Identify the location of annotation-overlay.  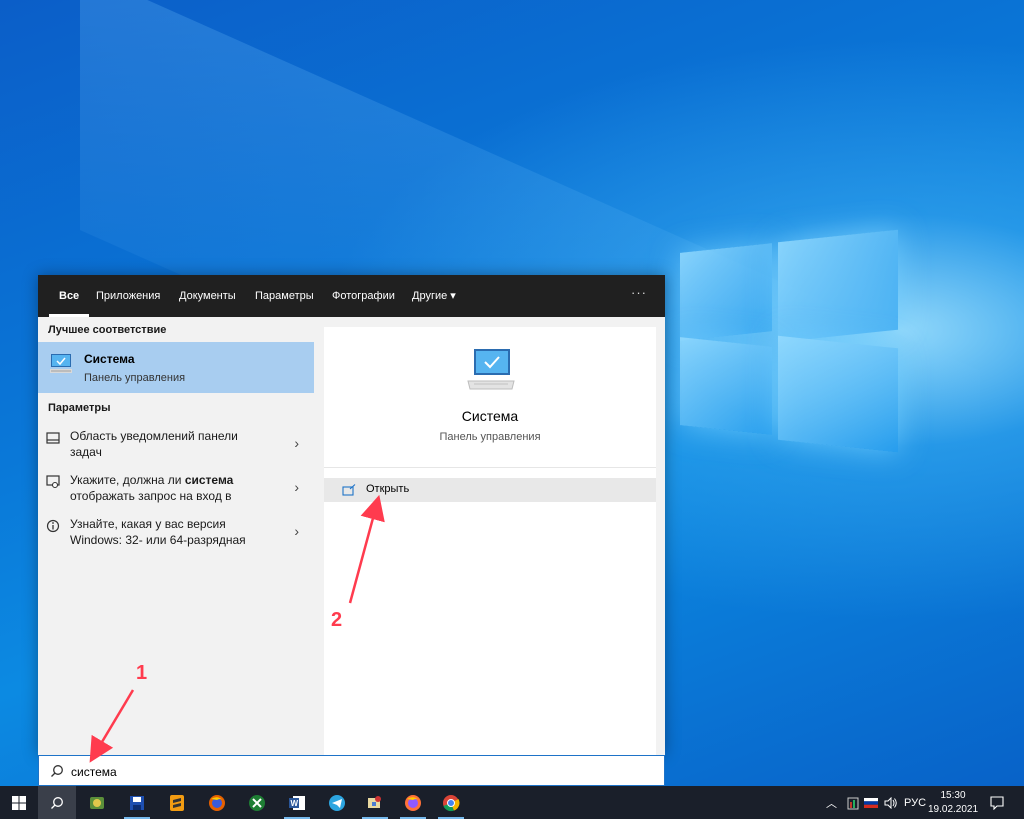
(237, 628).